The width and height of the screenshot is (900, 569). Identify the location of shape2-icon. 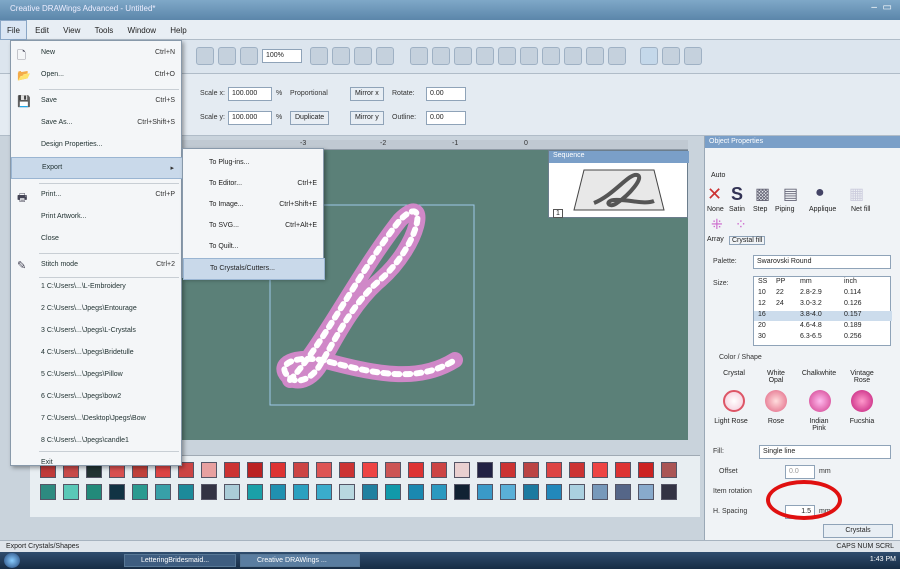
(341, 56).